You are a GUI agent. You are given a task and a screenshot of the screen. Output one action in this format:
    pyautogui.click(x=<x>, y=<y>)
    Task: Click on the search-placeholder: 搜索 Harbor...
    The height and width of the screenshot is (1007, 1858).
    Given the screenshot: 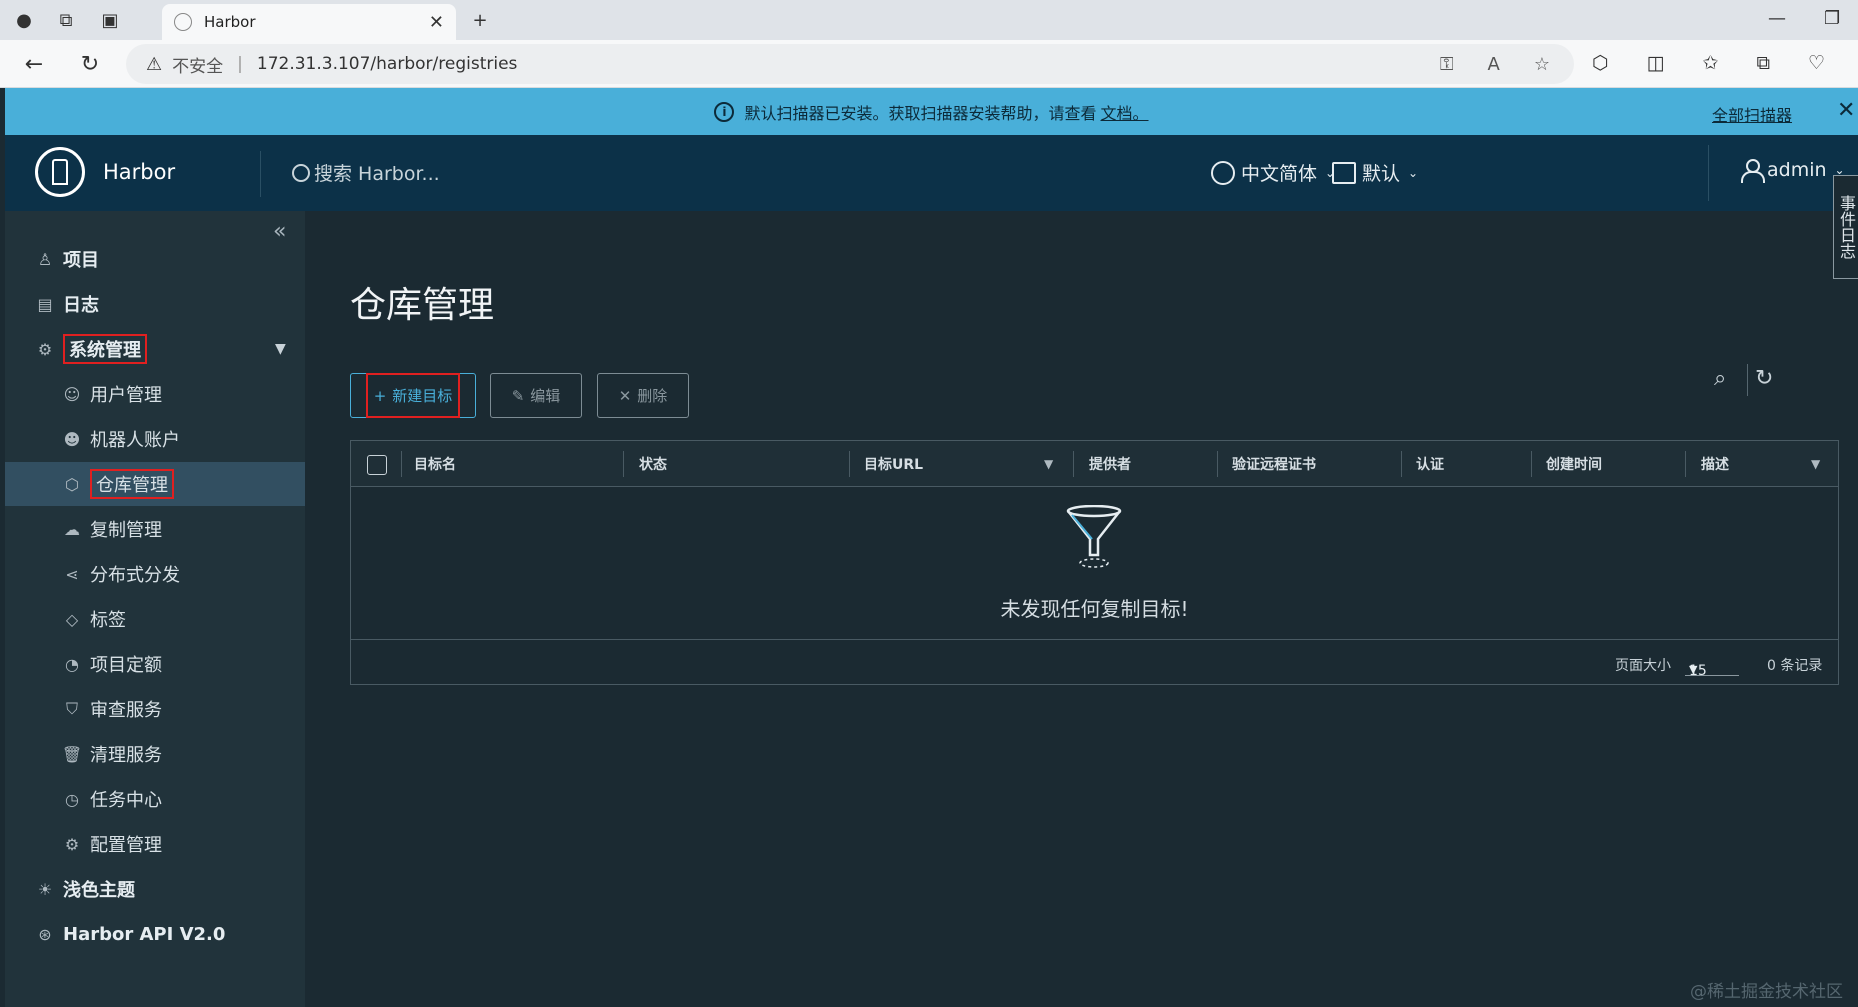 What is the action you would take?
    pyautogui.click(x=377, y=174)
    